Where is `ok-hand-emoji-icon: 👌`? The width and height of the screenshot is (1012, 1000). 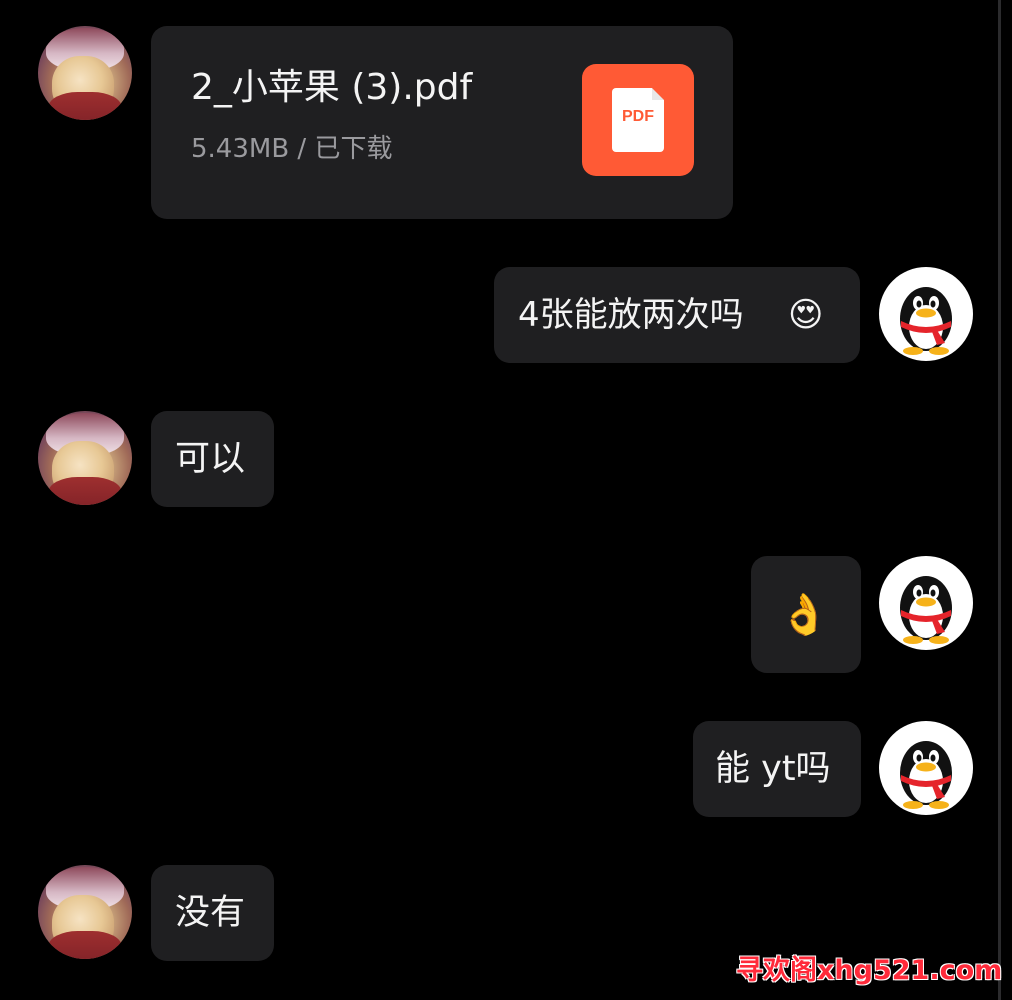
ok-hand-emoji-icon: 👌 is located at coordinates (804, 615).